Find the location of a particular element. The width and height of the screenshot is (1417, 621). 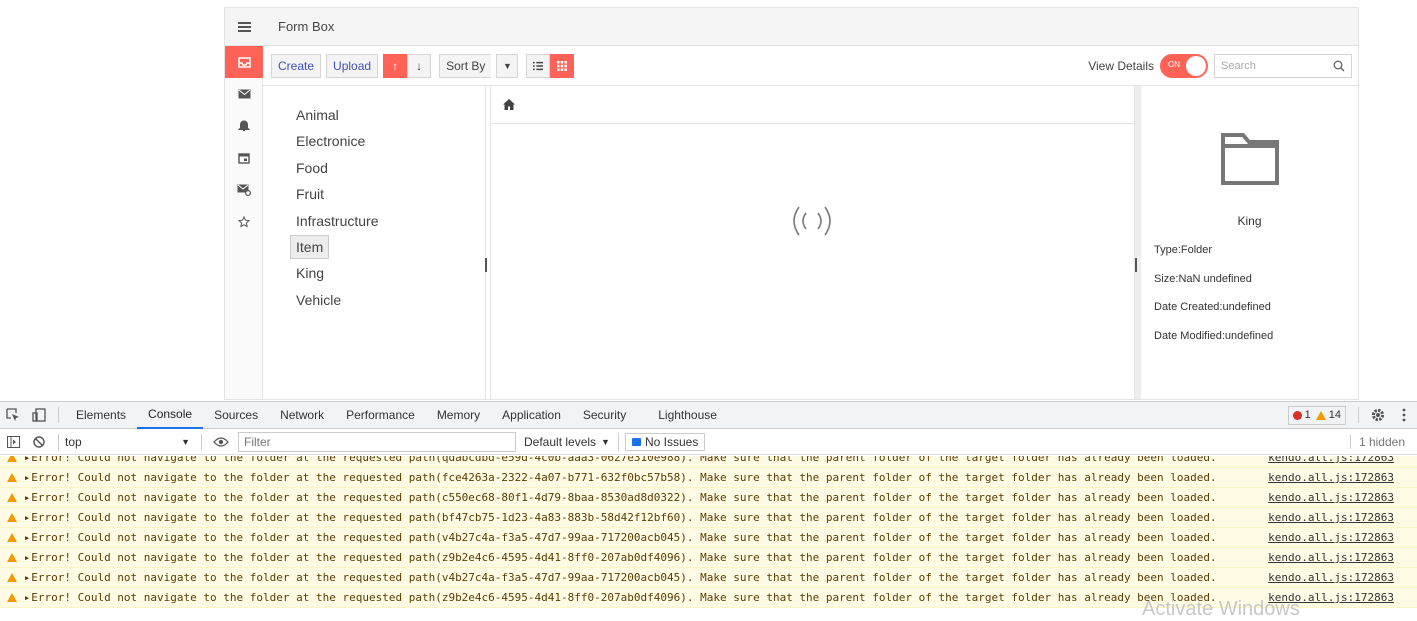

tree-item-item: Item is located at coordinates (310, 247).